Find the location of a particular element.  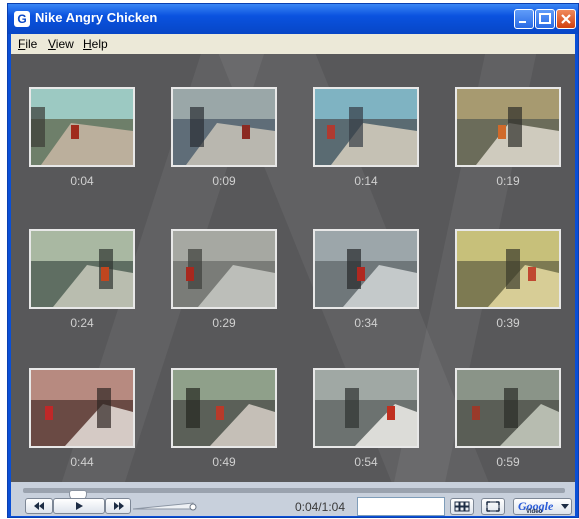

thumbnail-time: 0:29 is located at coordinates (224, 323).